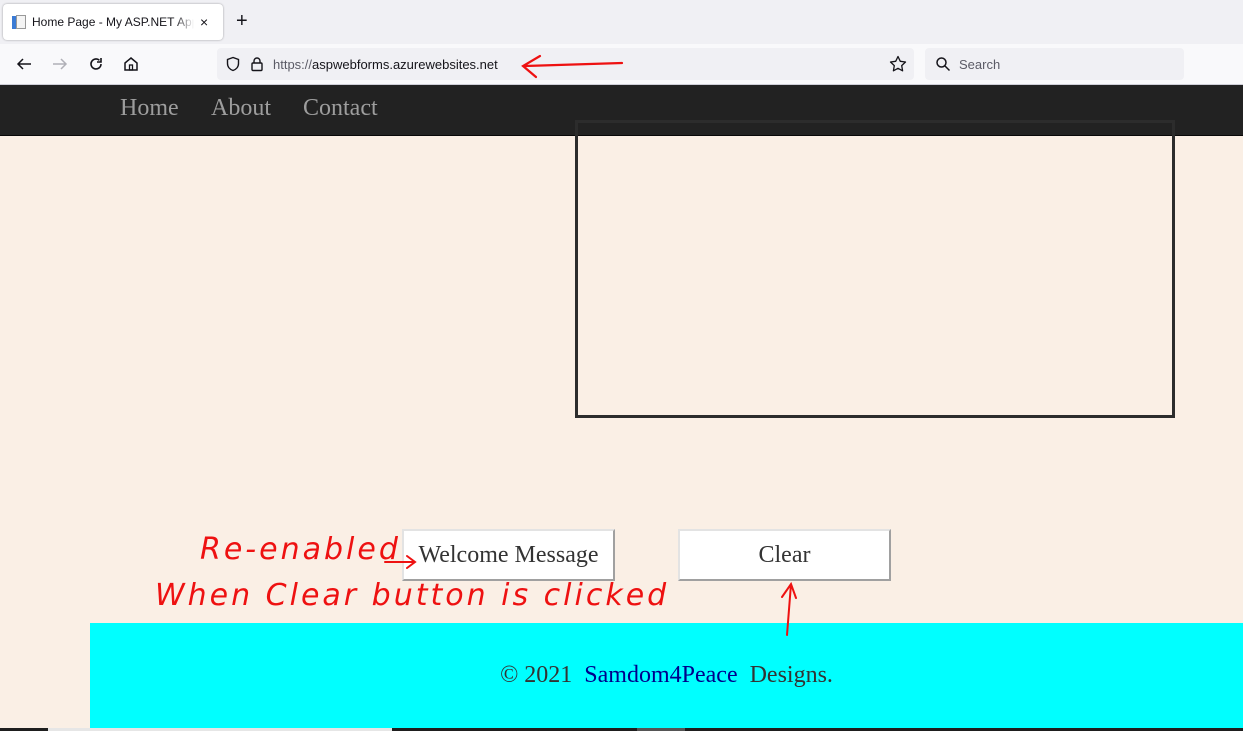 The width and height of the screenshot is (1243, 731). I want to click on home-icon, so click(131, 64).